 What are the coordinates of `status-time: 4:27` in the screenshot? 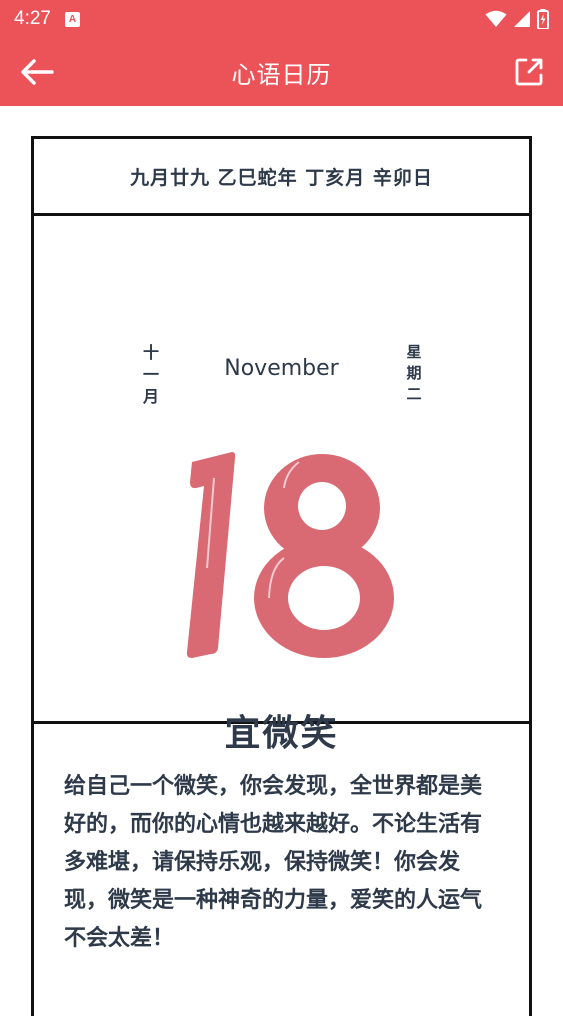 It's located at (32, 18).